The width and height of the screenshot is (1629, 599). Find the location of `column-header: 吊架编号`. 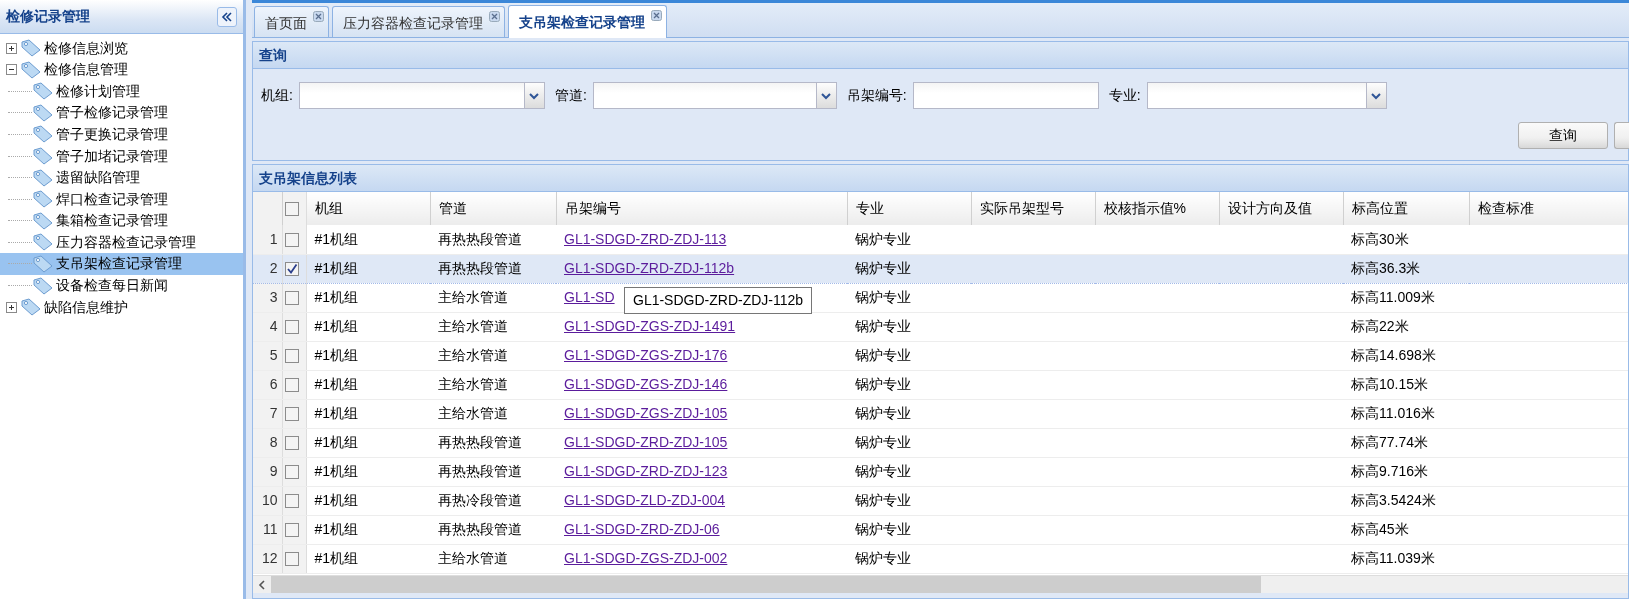

column-header: 吊架编号 is located at coordinates (592, 208).